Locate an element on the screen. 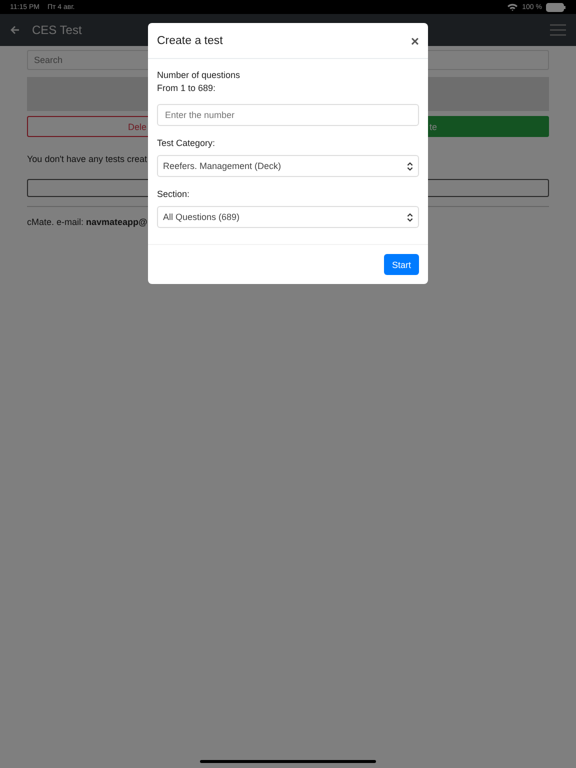  empty-message: You don't have any tests creat is located at coordinates (87, 159).